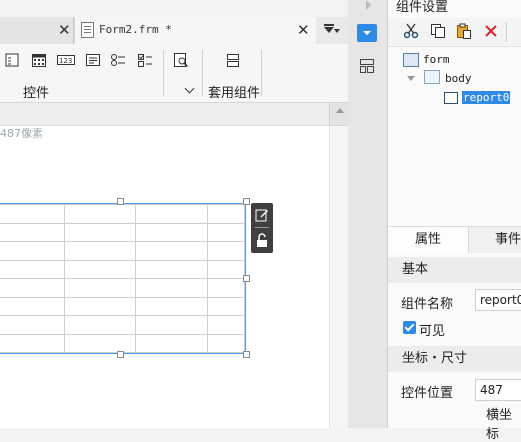 The image size is (521, 442). Describe the element at coordinates (234, 91) in the screenshot. I see `common-widgets-label: 套用组件` at that location.